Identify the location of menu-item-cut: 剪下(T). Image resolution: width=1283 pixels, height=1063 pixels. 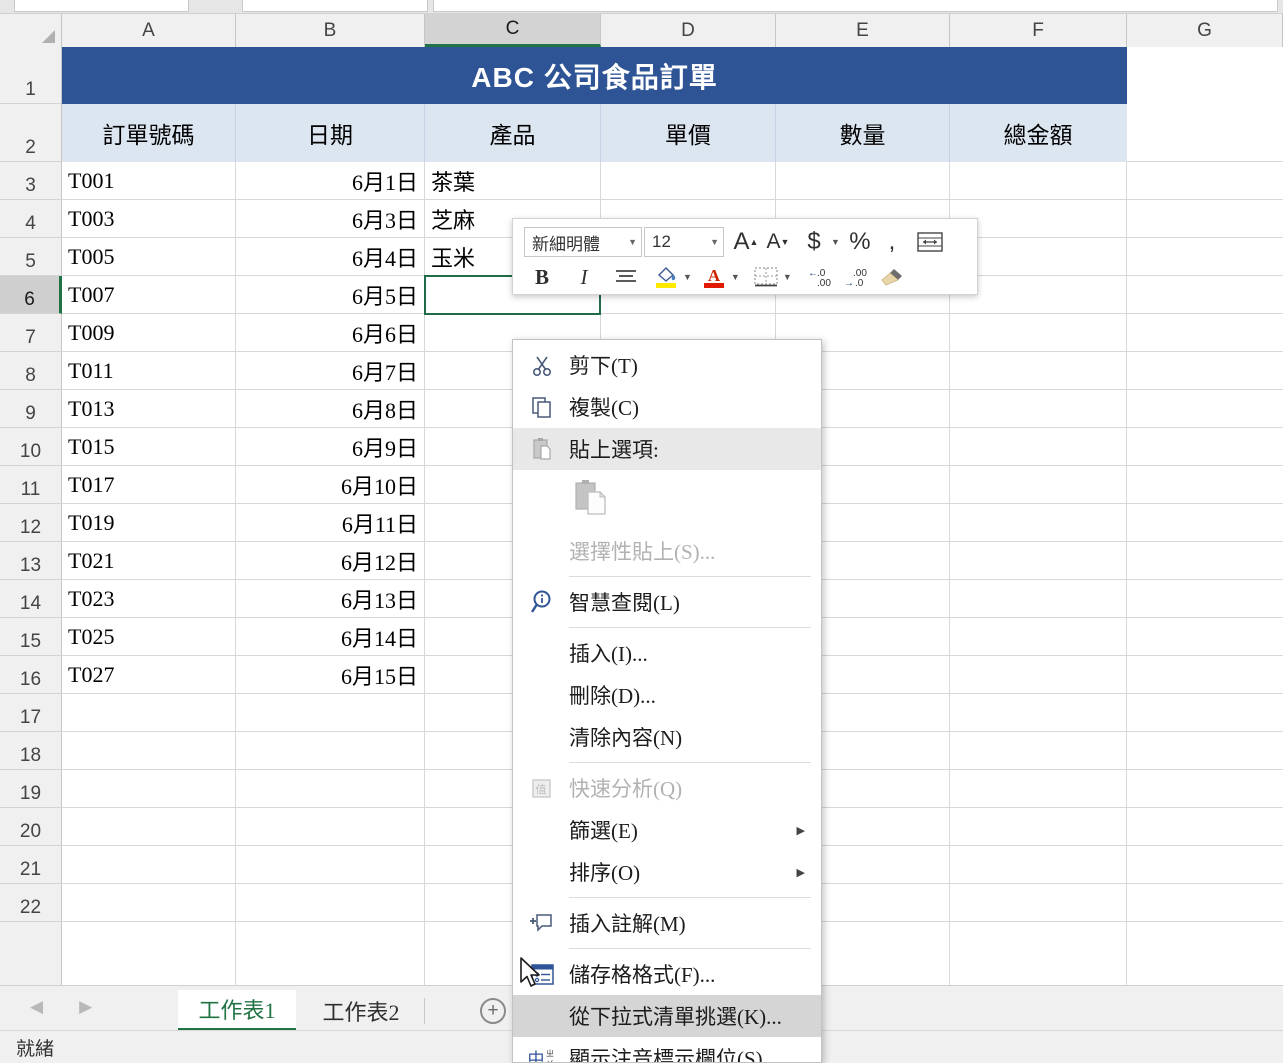
(667, 365).